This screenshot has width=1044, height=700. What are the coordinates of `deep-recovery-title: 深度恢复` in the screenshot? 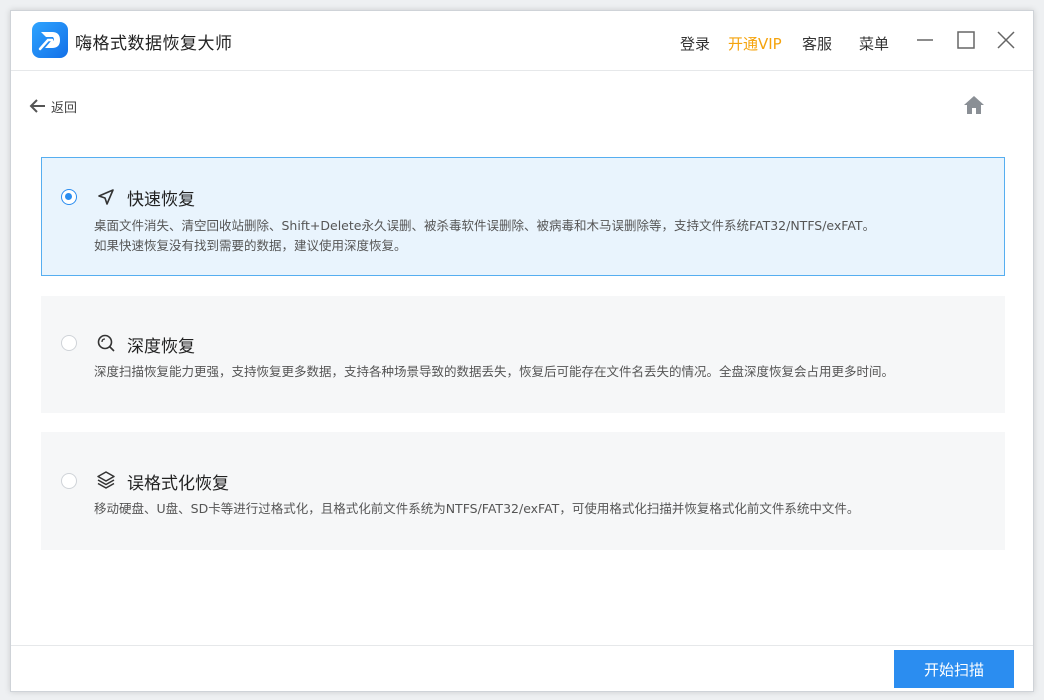 It's located at (161, 347).